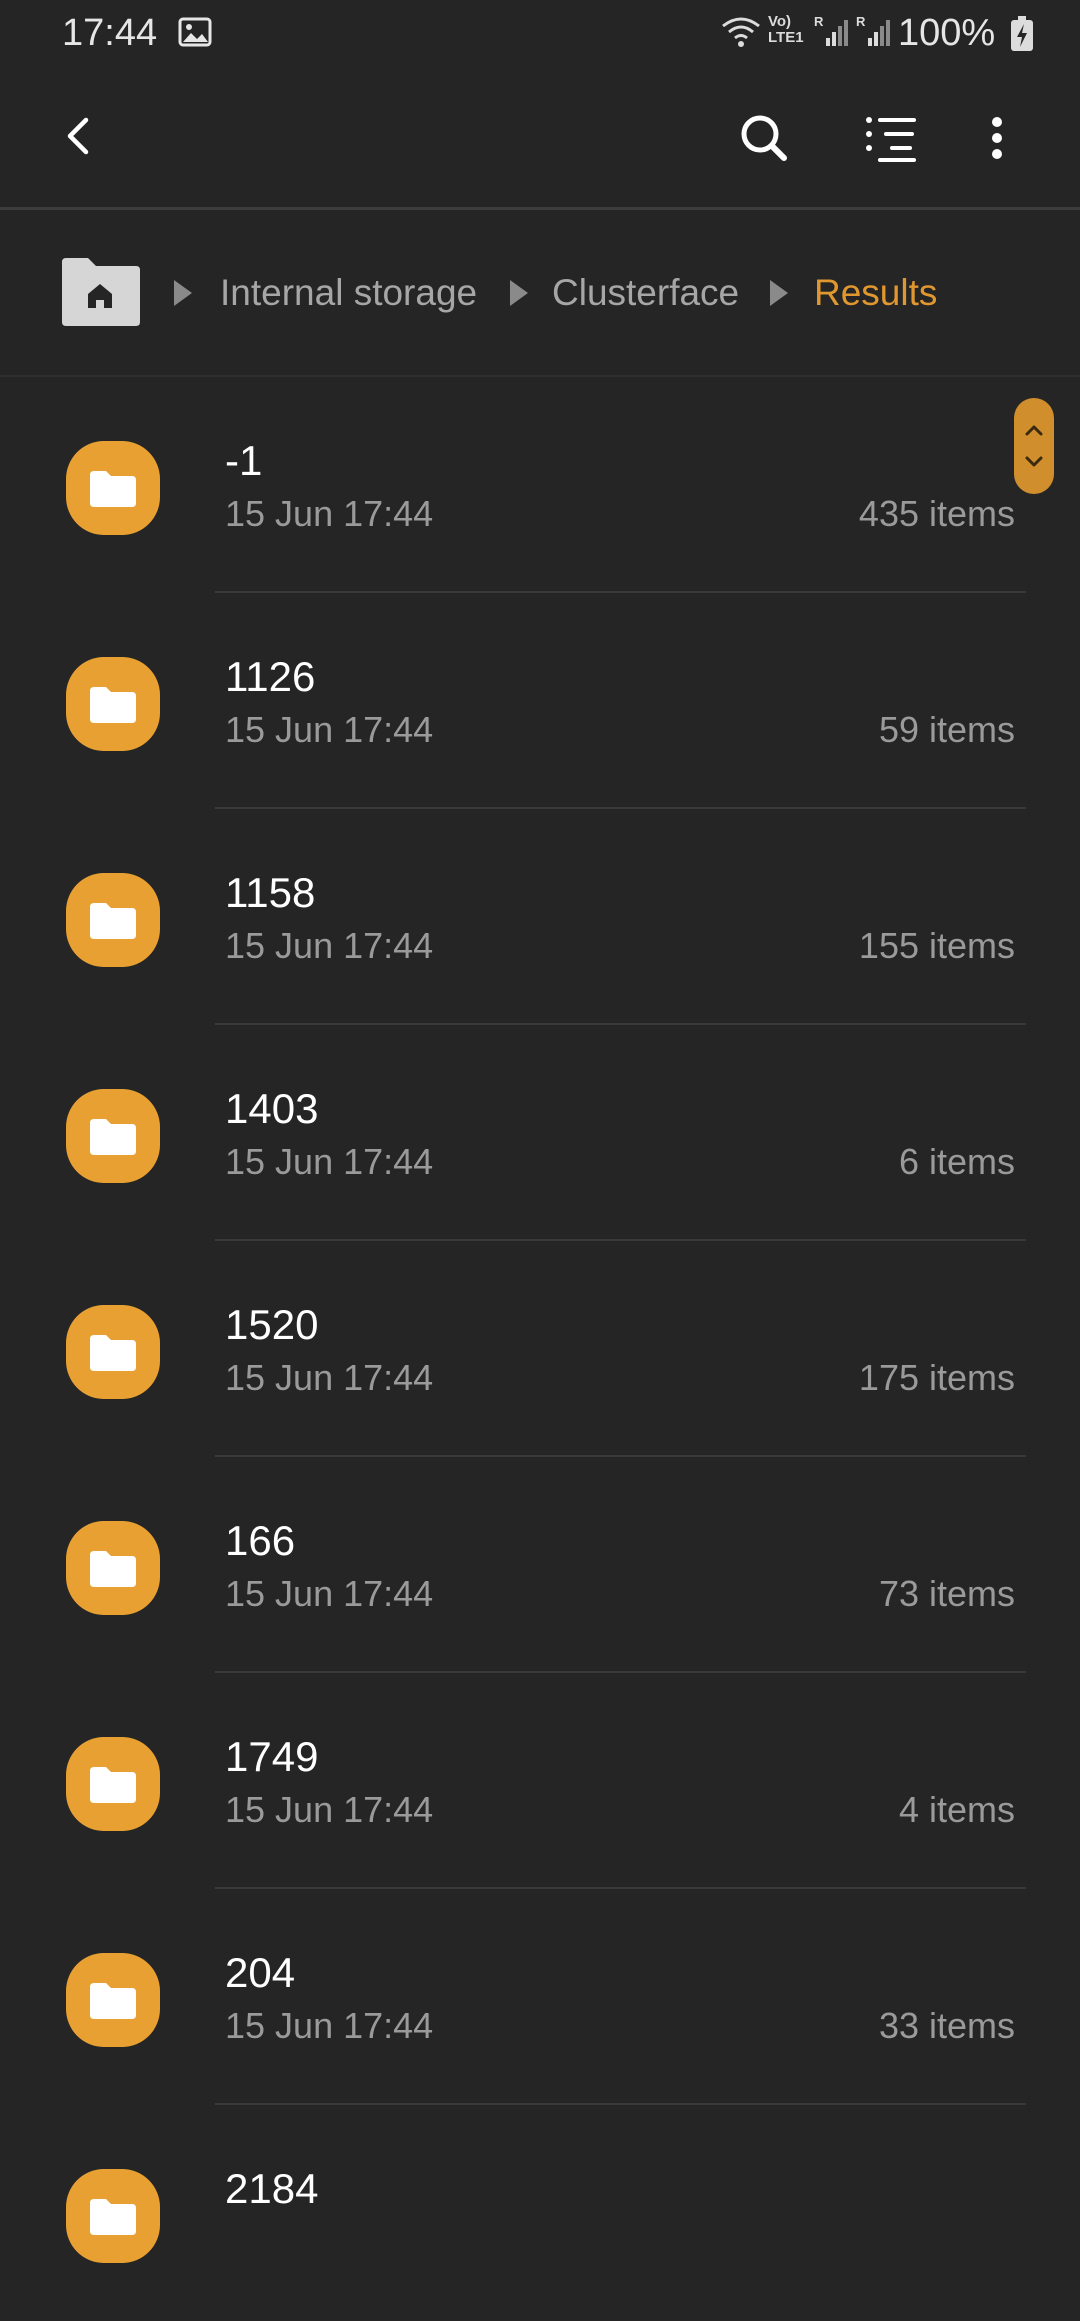 Image resolution: width=1080 pixels, height=2321 pixels. Describe the element at coordinates (956, 1809) in the screenshot. I see `folder-item-count: 4 items` at that location.